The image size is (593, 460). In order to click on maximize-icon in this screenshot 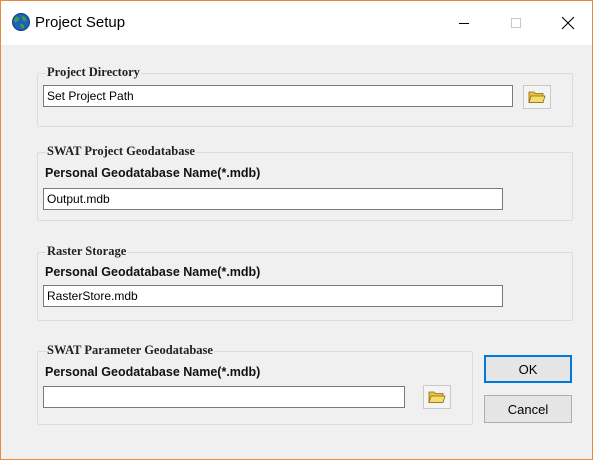, I will do `click(516, 23)`.